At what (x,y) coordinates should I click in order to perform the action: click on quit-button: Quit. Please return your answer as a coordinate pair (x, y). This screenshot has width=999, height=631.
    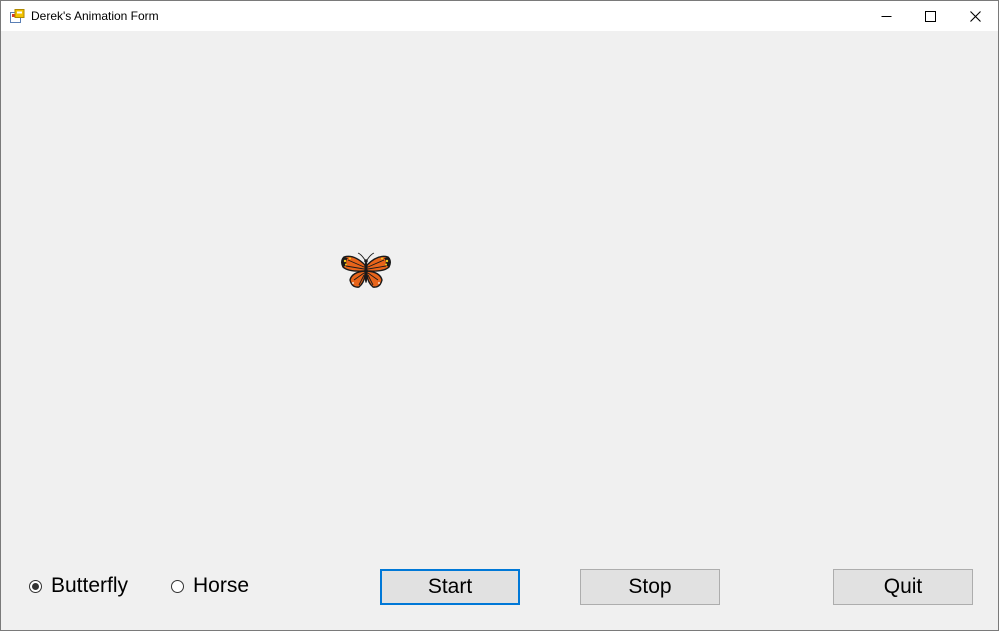
    Looking at the image, I should click on (903, 587).